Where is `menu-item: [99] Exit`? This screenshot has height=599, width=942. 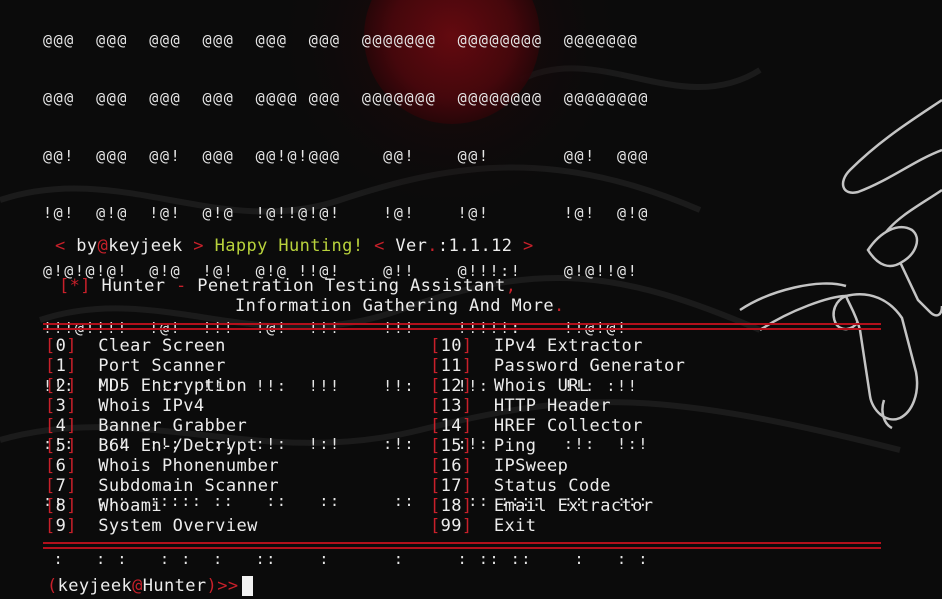 menu-item: [99] Exit is located at coordinates (483, 526).